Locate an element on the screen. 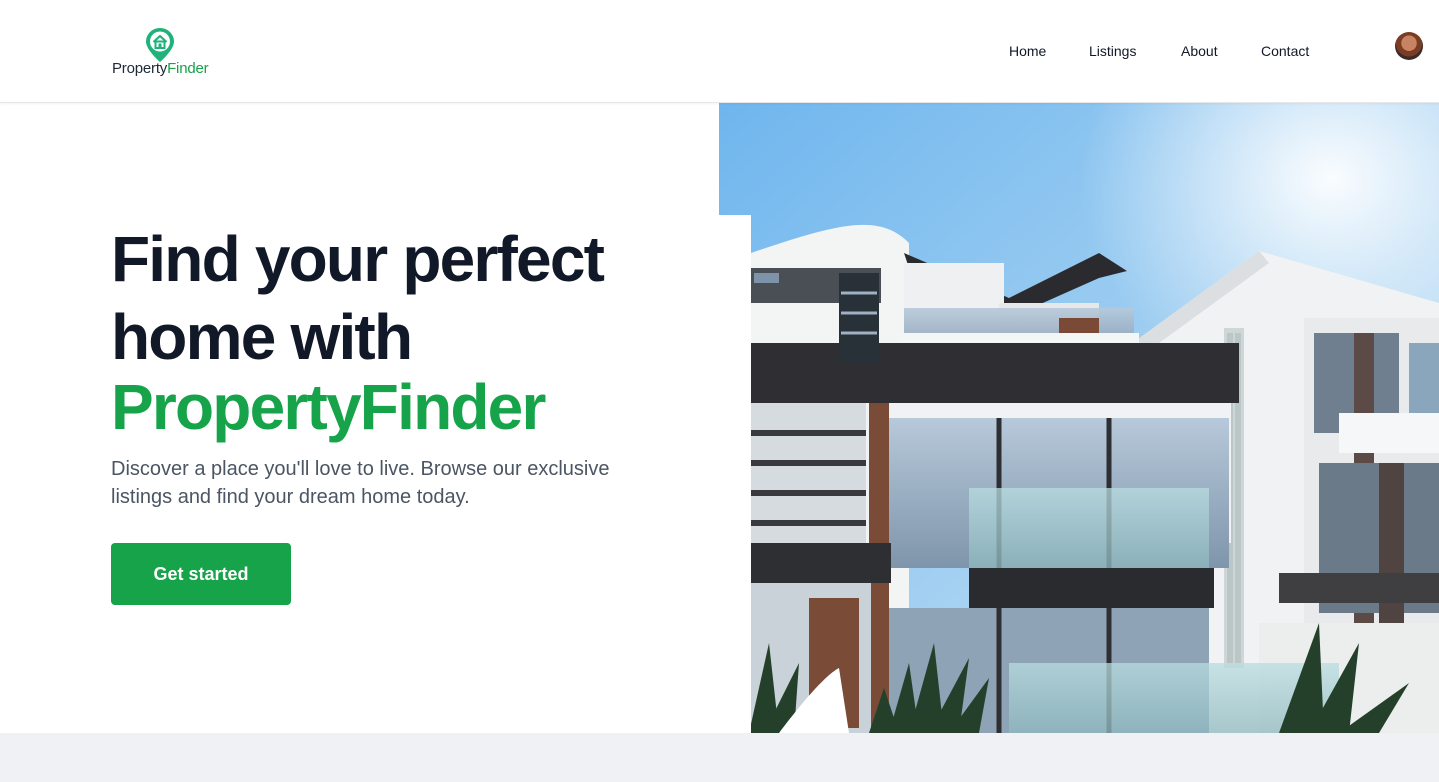 The height and width of the screenshot is (782, 1439). user-avatar is located at coordinates (1409, 46).